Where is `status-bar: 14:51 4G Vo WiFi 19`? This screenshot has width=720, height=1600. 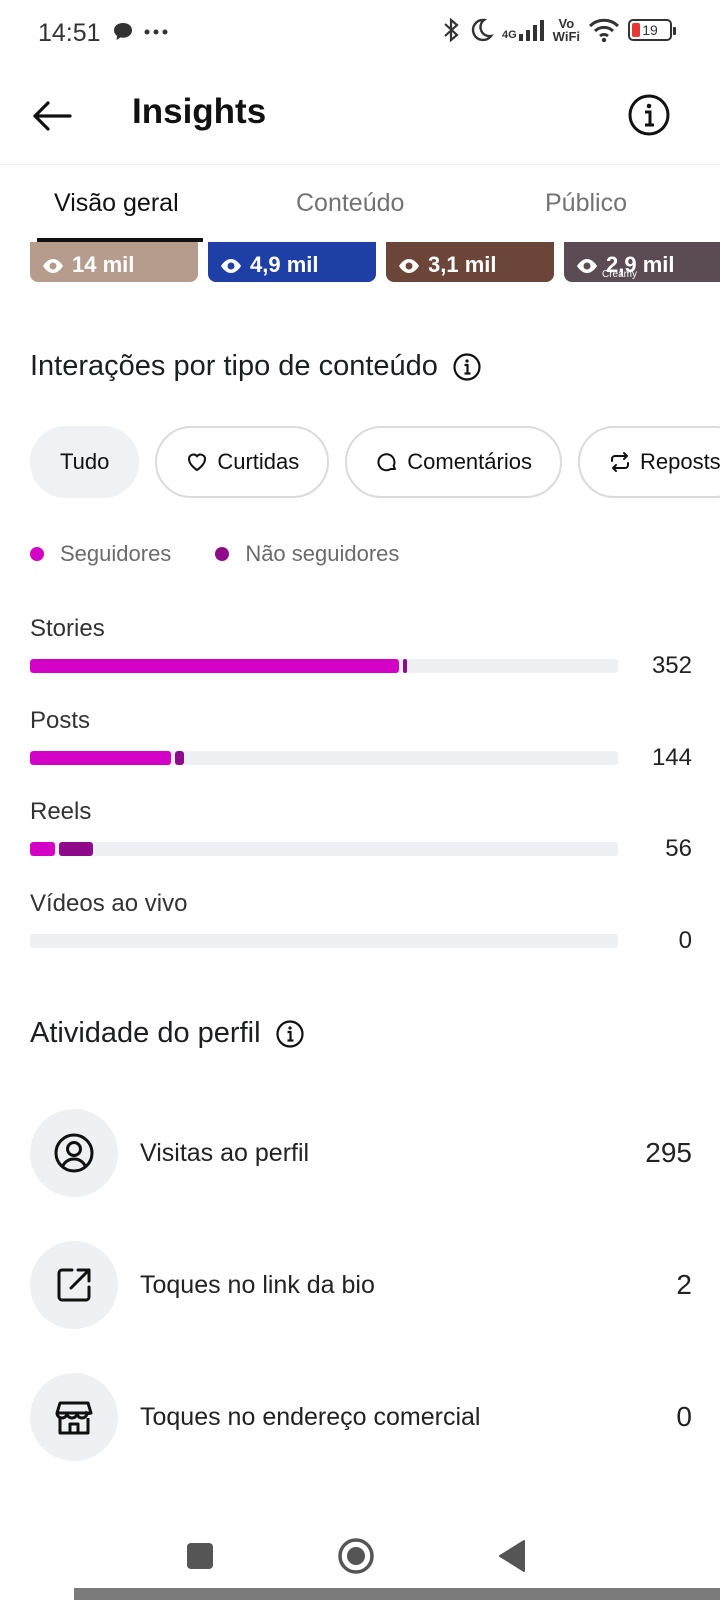
status-bar: 14:51 4G Vo WiFi 19 is located at coordinates (360, 34).